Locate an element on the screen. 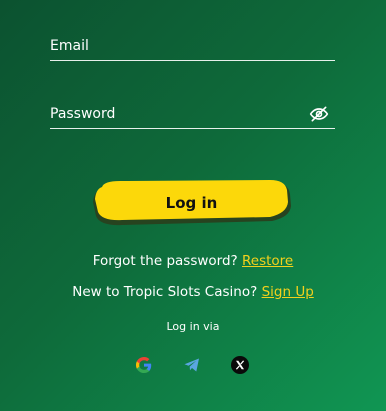 The width and height of the screenshot is (386, 411). telegram-icon is located at coordinates (192, 365).